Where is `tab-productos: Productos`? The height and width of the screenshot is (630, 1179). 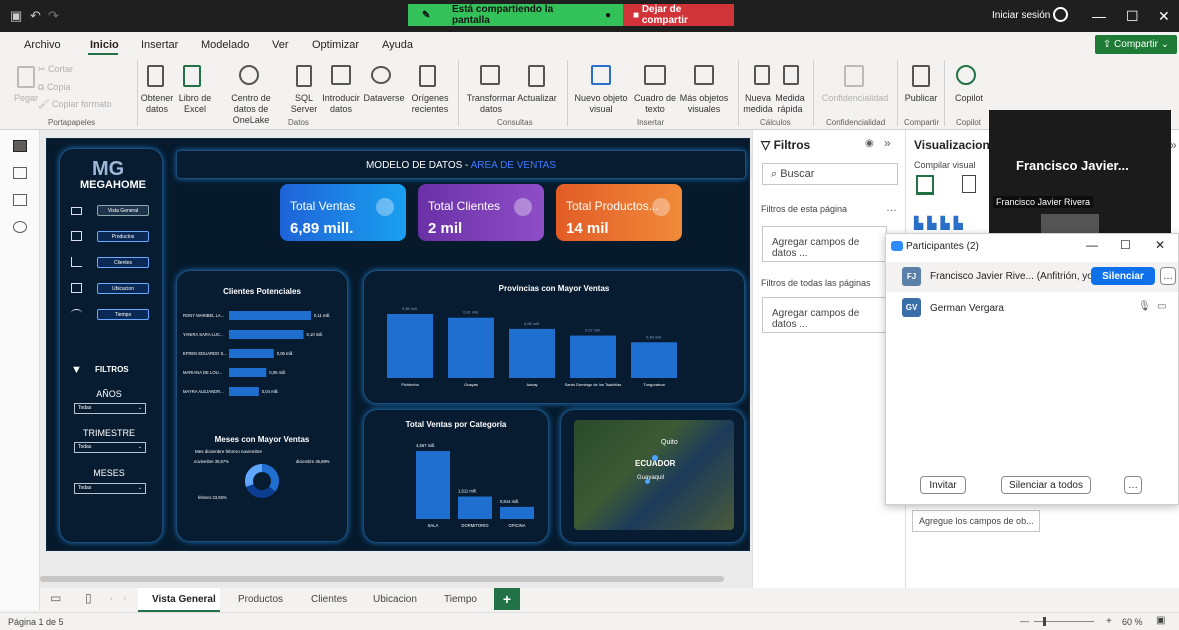
tab-productos: Productos is located at coordinates (260, 599).